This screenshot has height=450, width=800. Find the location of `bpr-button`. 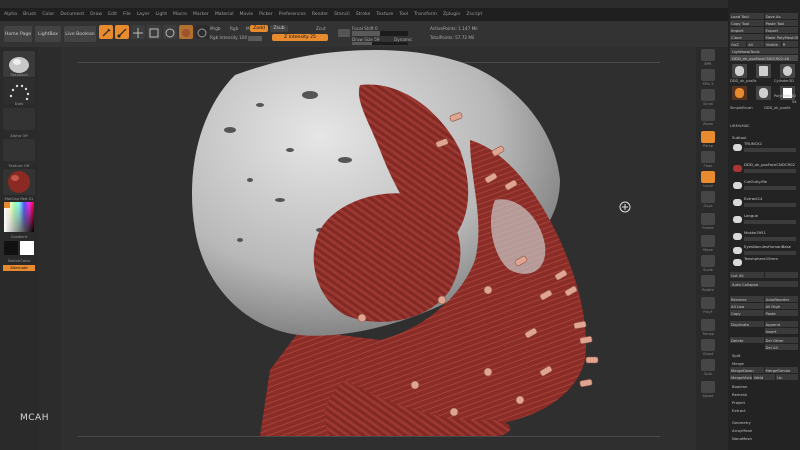

bpr-button is located at coordinates (708, 55).